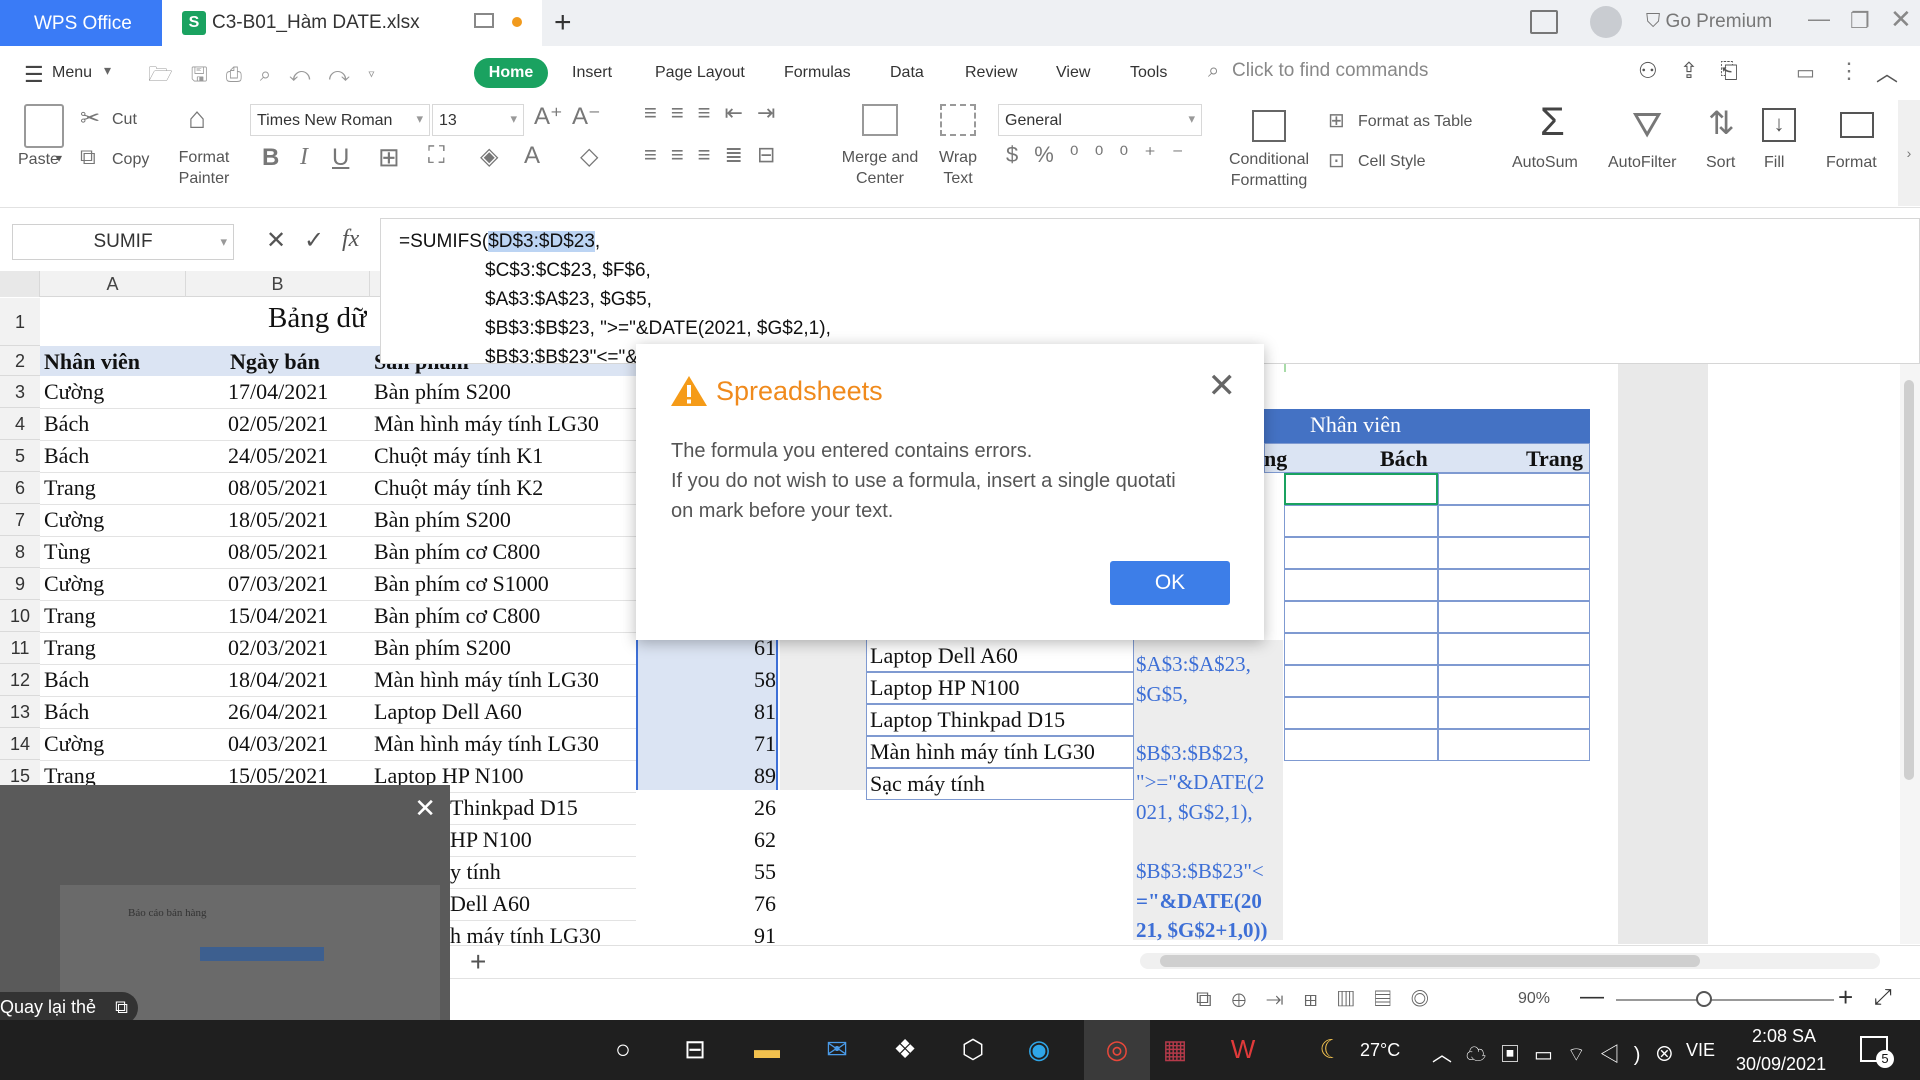  Describe the element at coordinates (72, 73) in the screenshot. I see `menu-button: Menu` at that location.